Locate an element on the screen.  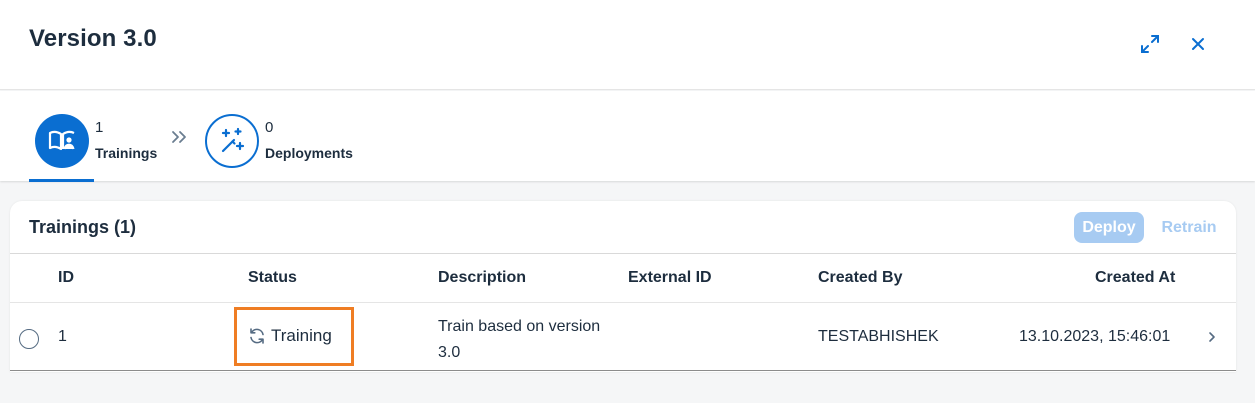
chevron-right-icon is located at coordinates (1212, 337).